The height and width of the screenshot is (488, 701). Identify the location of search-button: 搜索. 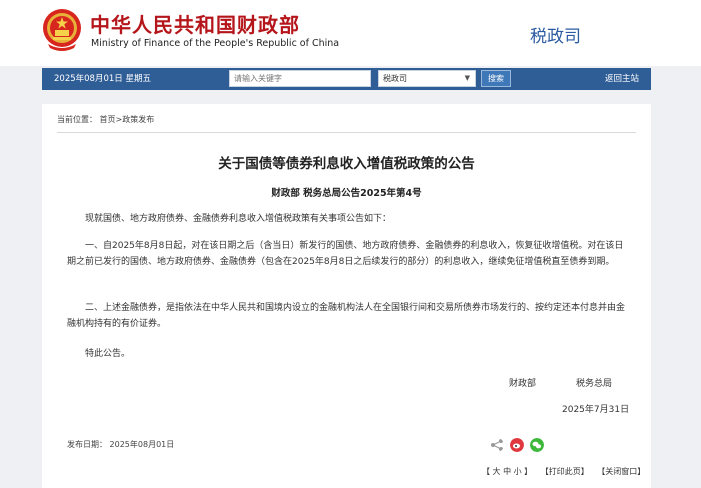
(496, 78).